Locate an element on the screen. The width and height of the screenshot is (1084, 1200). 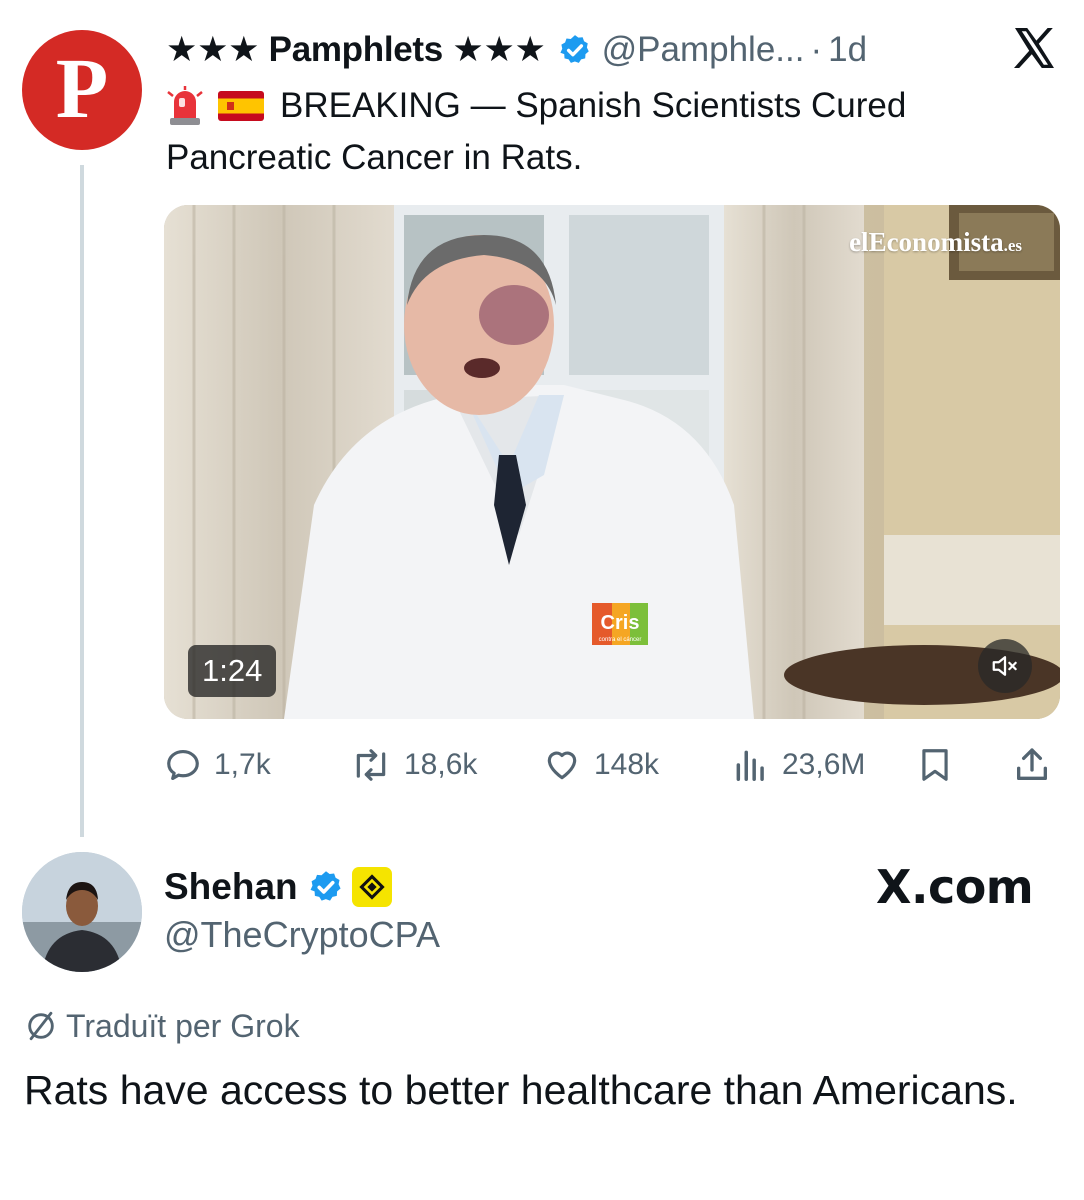
views-button: 23,6M is located at coordinates (798, 765).